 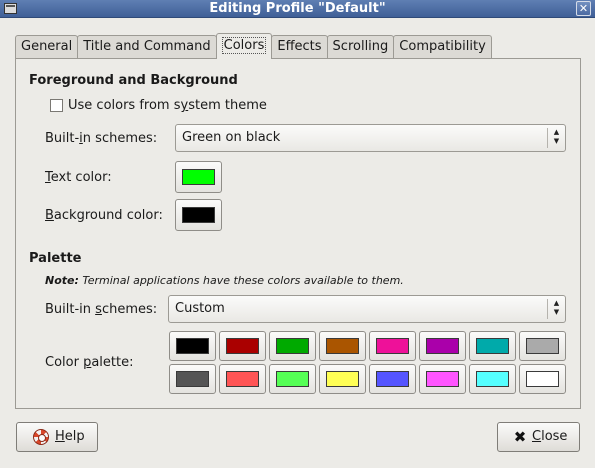 I want to click on text-color-swatch, so click(x=198, y=177).